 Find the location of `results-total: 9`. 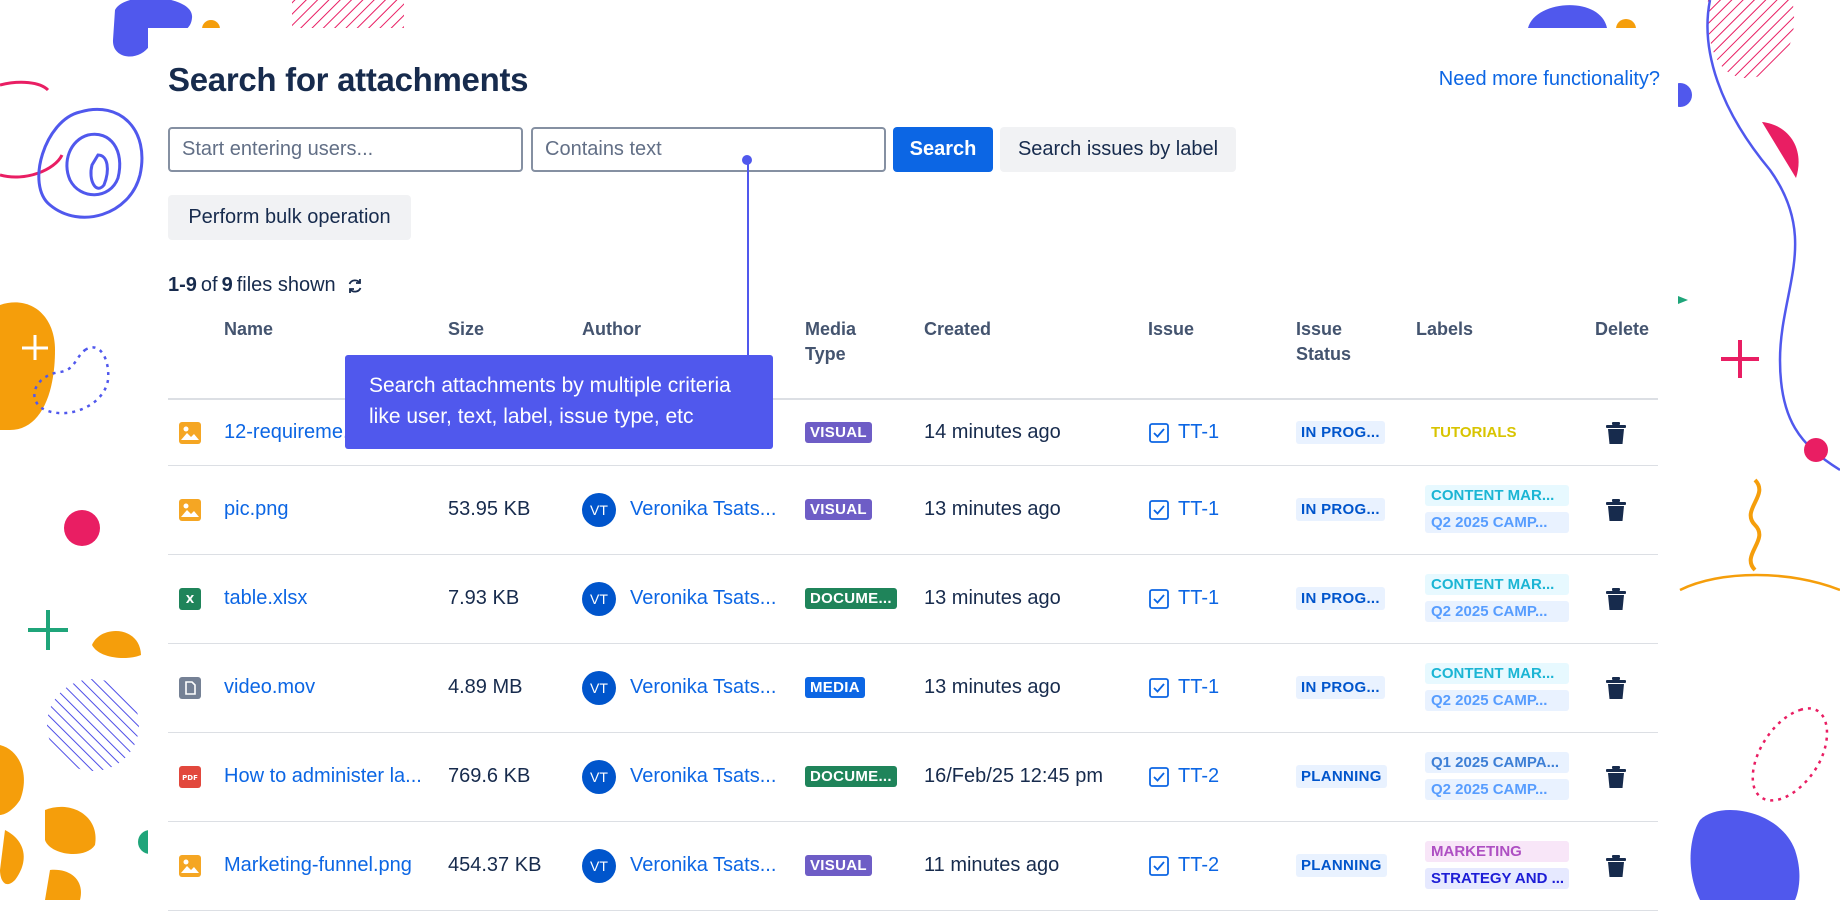

results-total: 9 is located at coordinates (227, 285).